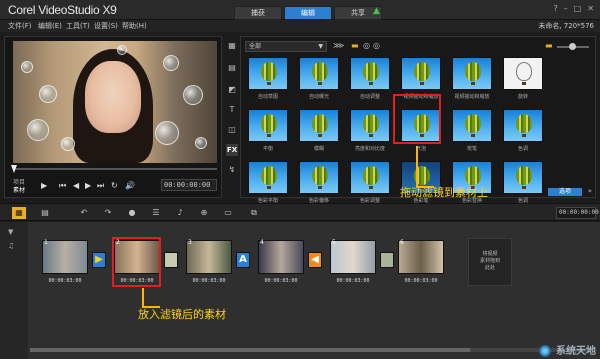 Image resolution: width=600 pixels, height=359 pixels. What do you see at coordinates (419, 47) in the screenshot?
I see `library-header: 全部 ▼ ⋙ ▬ ◎ ◎ ▬` at bounding box center [419, 47].